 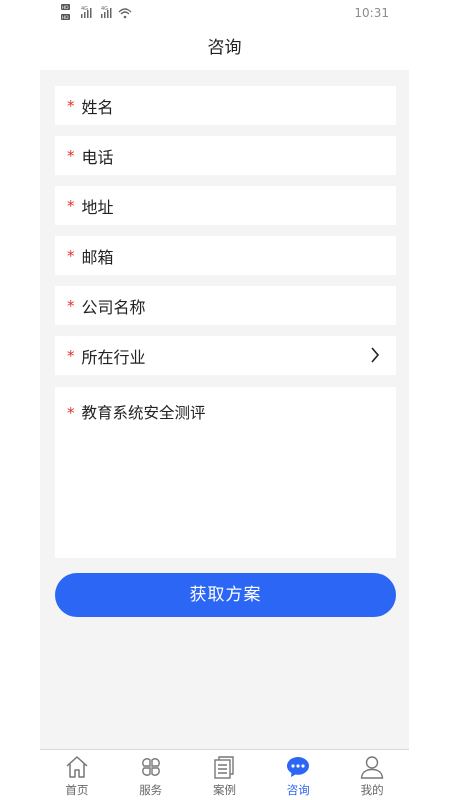 I want to click on email-field-label: 邮箱, so click(x=97, y=257).